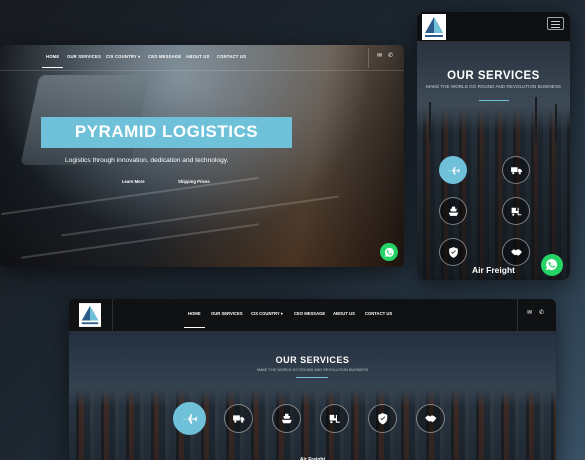 This screenshot has height=460, width=585. I want to click on learn-more-link: Learn More, so click(133, 181).